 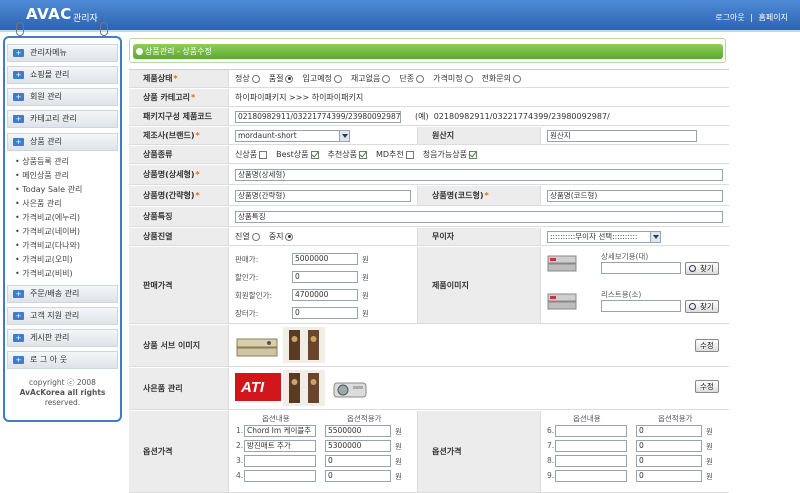 I want to click on product-type-checkbox: Best상품, so click(x=299, y=154).